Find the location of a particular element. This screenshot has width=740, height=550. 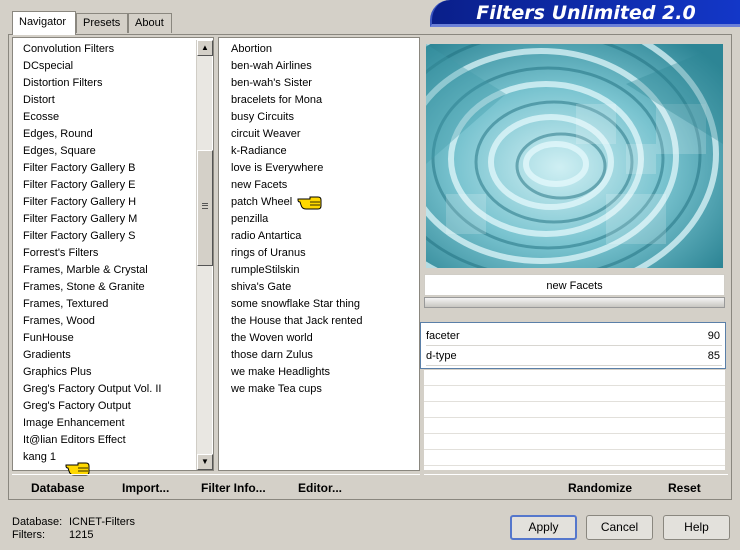

param-value: 90 is located at coordinates (713, 336).